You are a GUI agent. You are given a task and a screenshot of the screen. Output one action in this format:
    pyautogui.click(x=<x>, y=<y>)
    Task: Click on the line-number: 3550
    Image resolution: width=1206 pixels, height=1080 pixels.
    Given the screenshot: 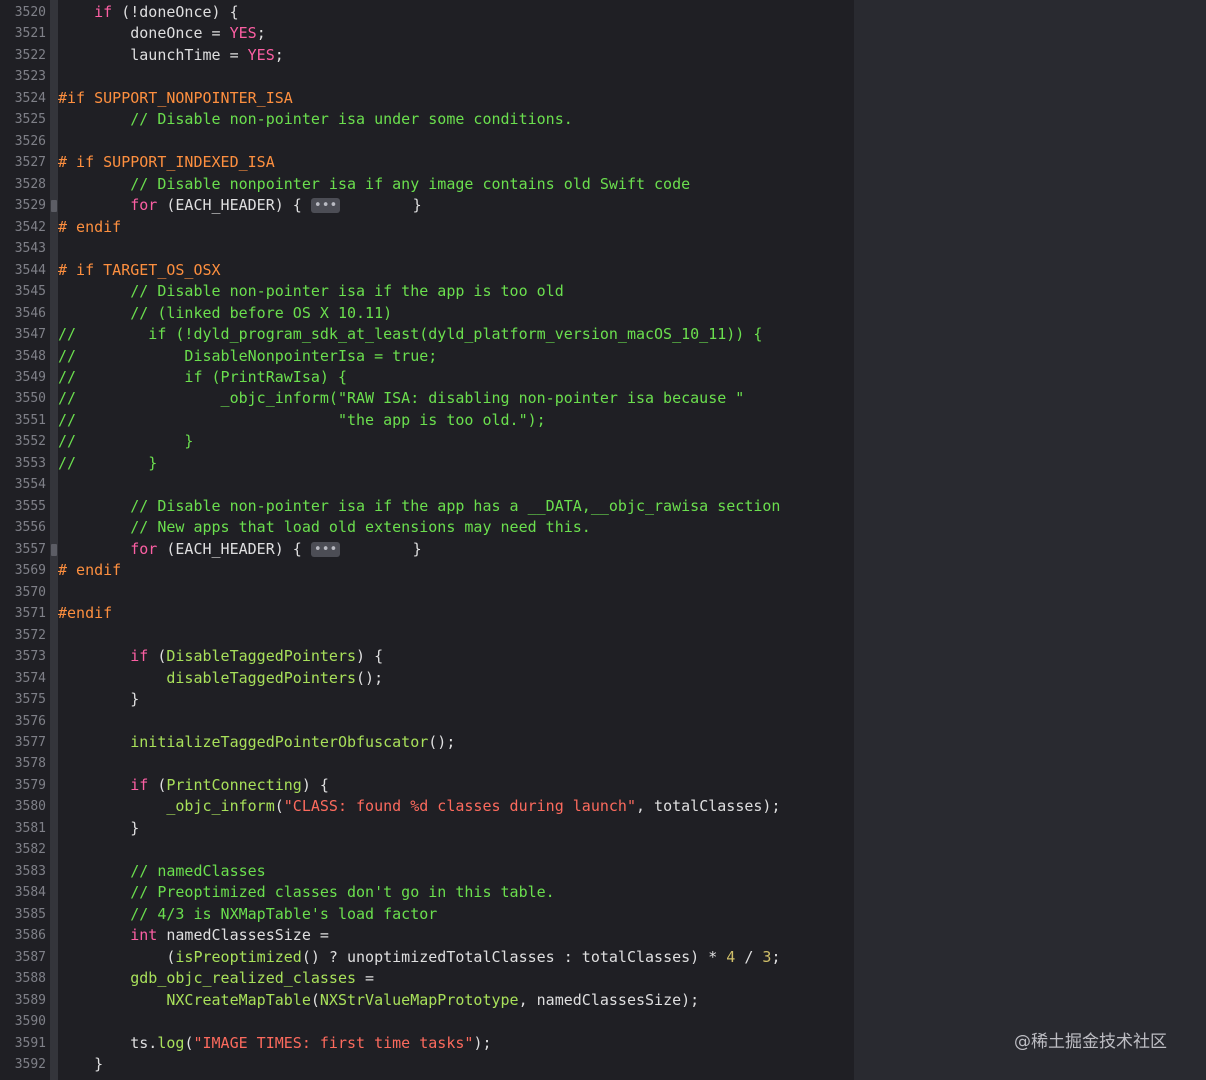 What is the action you would take?
    pyautogui.click(x=30, y=399)
    